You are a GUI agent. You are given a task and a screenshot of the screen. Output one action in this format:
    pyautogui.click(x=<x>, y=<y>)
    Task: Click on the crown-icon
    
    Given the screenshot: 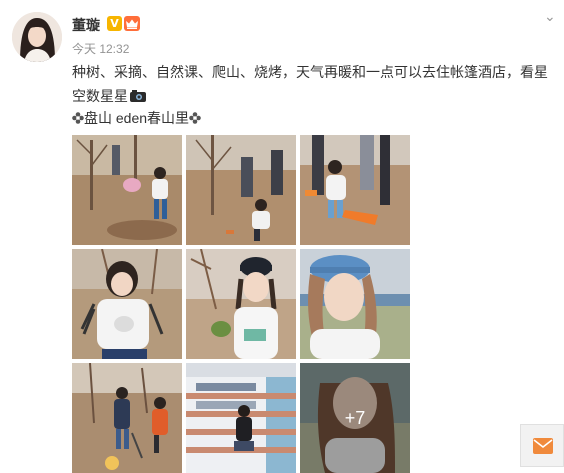 What is the action you would take?
    pyautogui.click(x=132, y=23)
    